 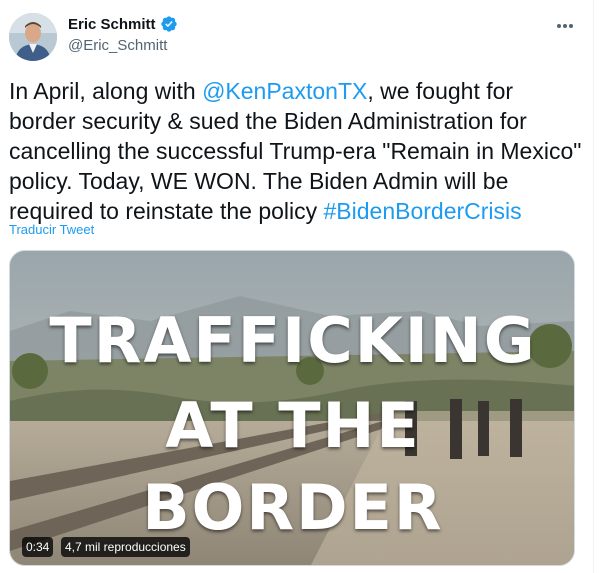 I want to click on translate-tweet-link: Traducir Tweet, so click(x=51, y=229).